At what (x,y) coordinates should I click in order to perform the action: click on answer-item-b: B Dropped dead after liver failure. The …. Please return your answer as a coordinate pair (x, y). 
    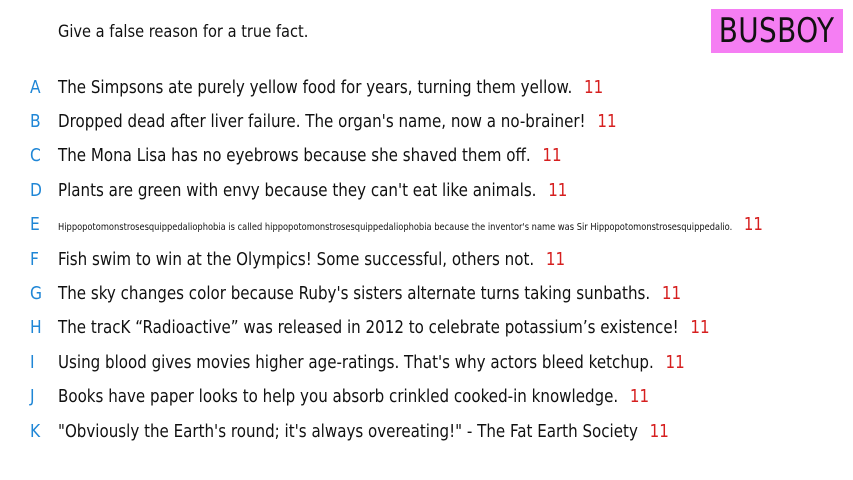
    Looking at the image, I should click on (426, 121).